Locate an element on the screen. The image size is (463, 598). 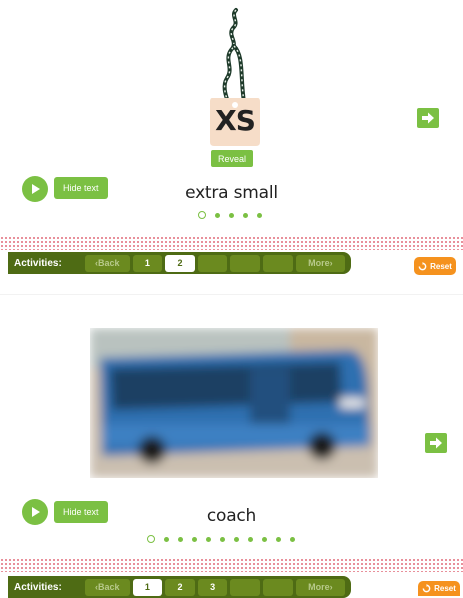
vocabulary-word: extra small is located at coordinates (231, 193).